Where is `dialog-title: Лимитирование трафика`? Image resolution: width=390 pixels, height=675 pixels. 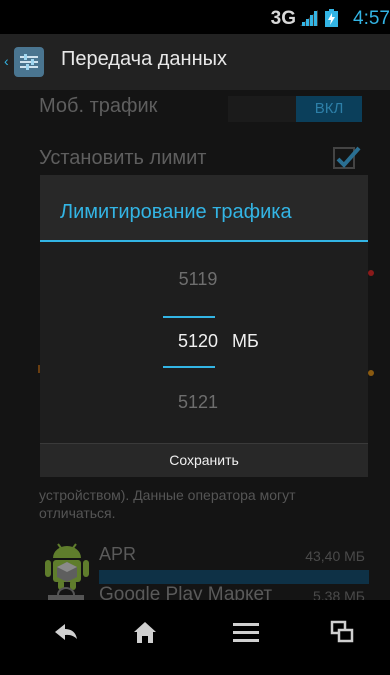 dialog-title: Лимитирование трафика is located at coordinates (176, 212).